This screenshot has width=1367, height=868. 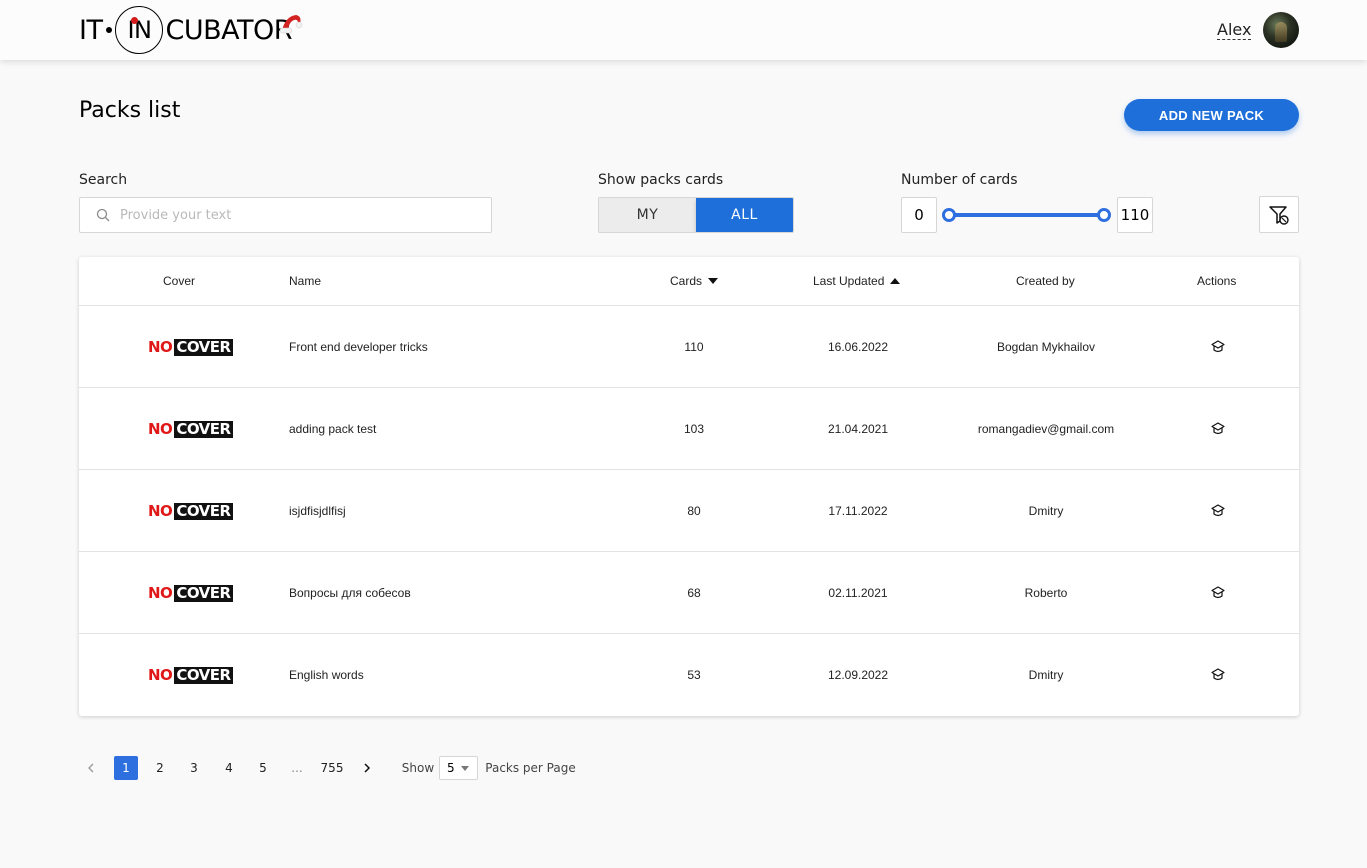 What do you see at coordinates (160, 768) in the screenshot?
I see `page-button-2: 2` at bounding box center [160, 768].